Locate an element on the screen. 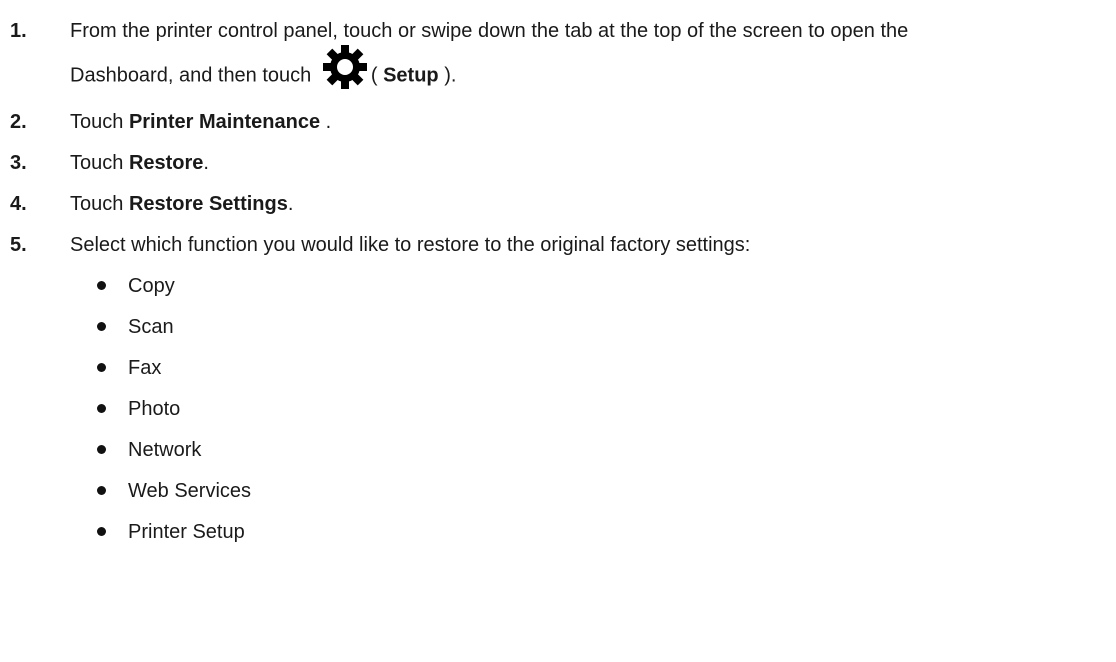 The image size is (1116, 662). printer-maintenance-label: Printer Maintenance is located at coordinates (224, 122).